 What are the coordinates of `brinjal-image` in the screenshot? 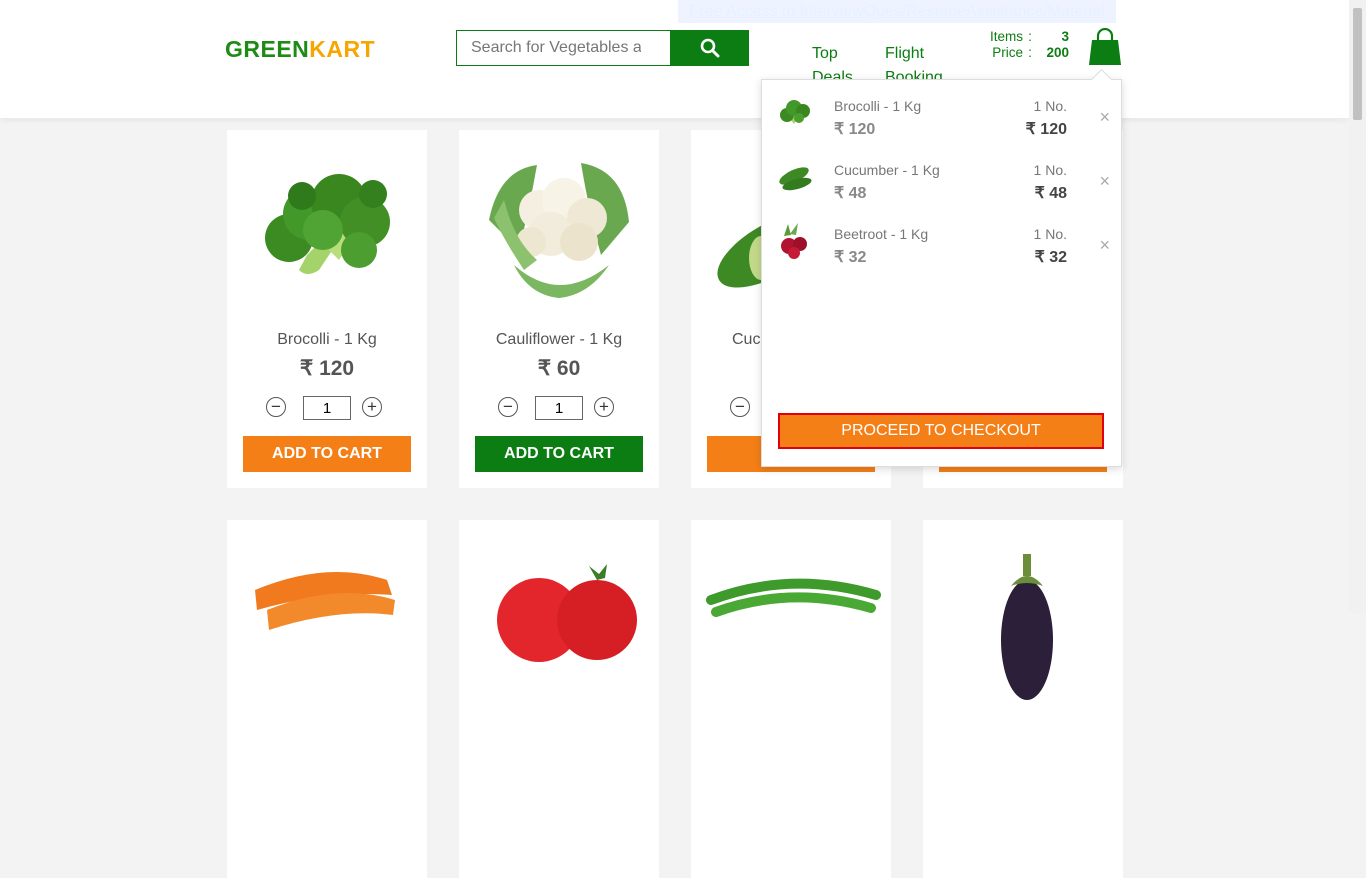 It's located at (1027, 627).